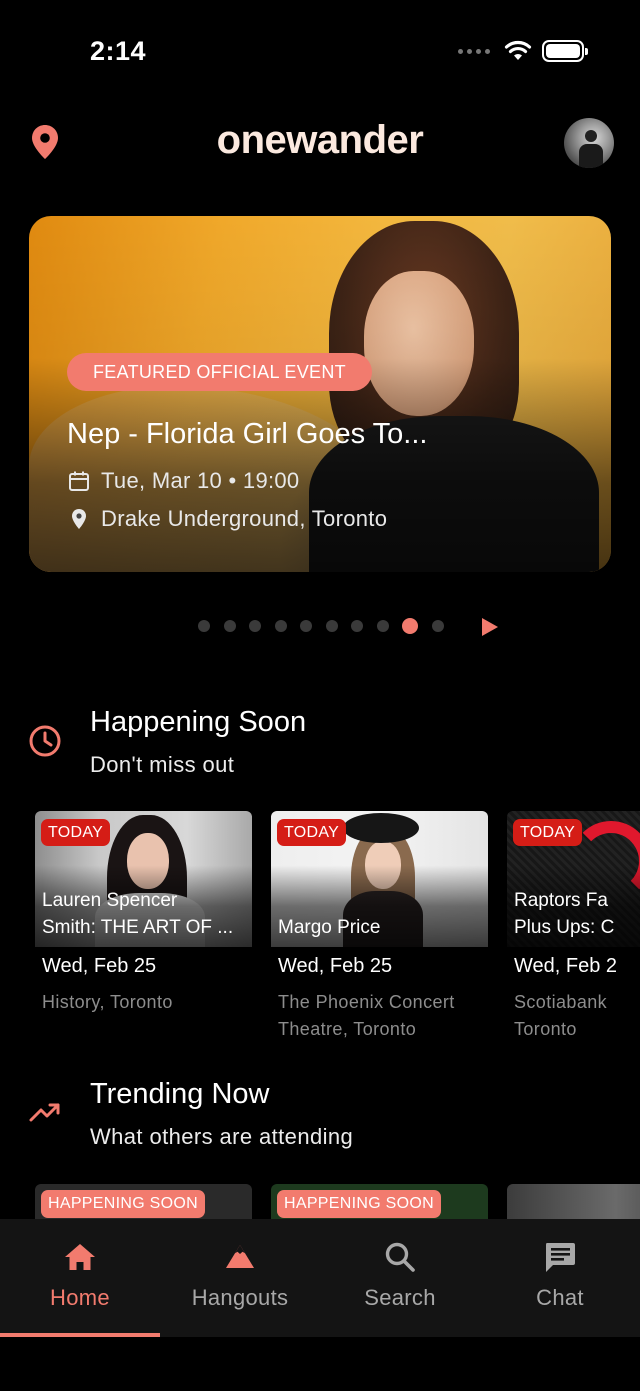 The height and width of the screenshot is (1391, 640). What do you see at coordinates (561, 1015) in the screenshot?
I see `event-venue: Scotiabank Toronto` at bounding box center [561, 1015].